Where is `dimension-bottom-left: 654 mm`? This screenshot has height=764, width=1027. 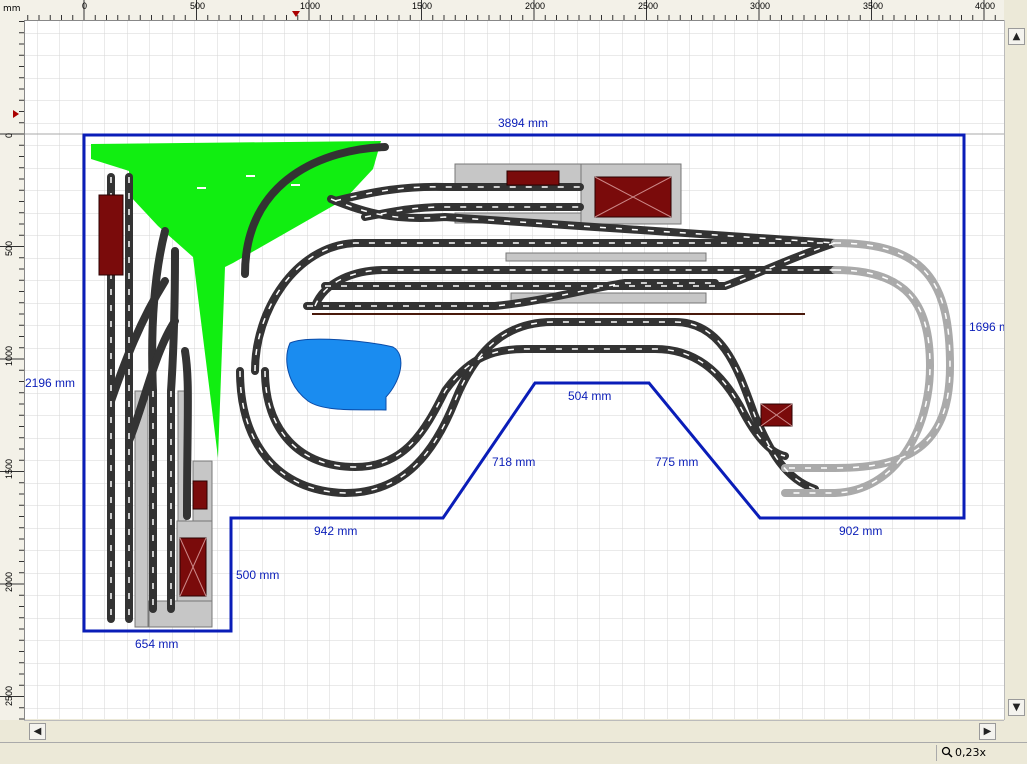 dimension-bottom-left: 654 mm is located at coordinates (156, 644).